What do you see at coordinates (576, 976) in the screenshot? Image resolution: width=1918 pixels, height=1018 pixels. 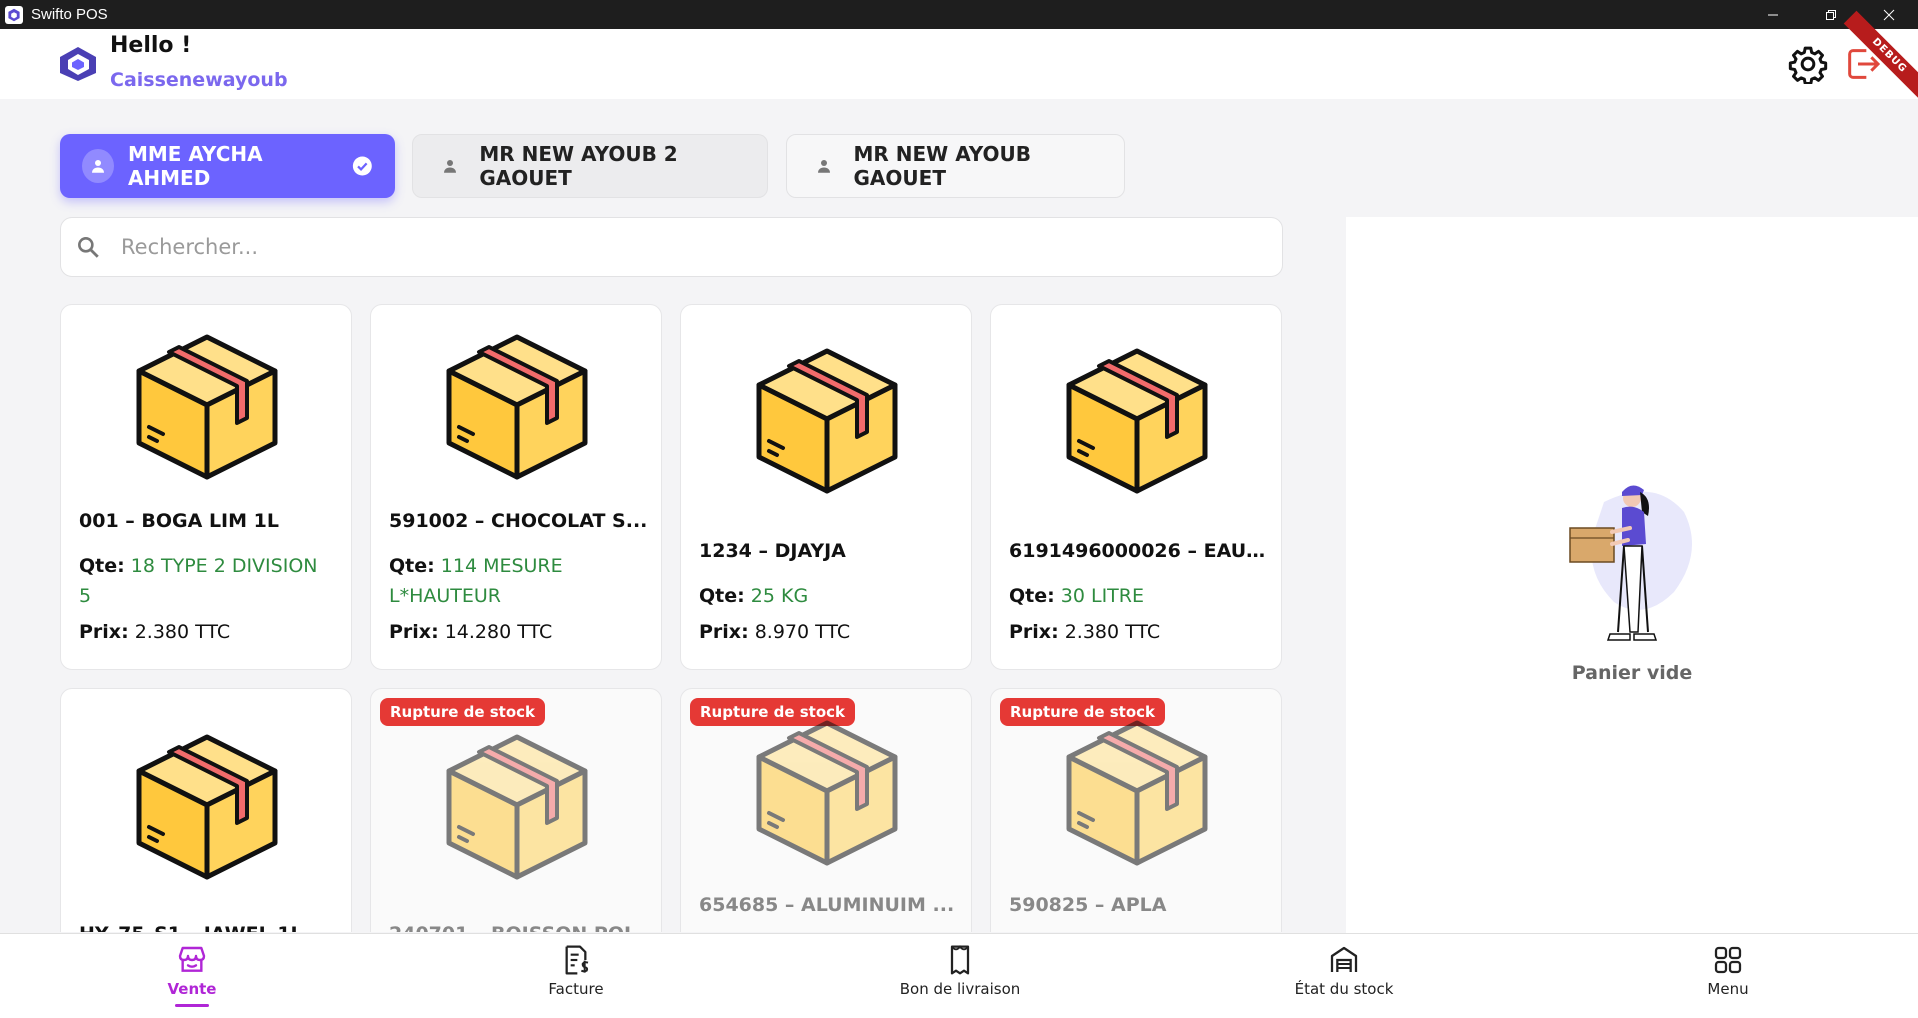 I see `nav-facture: Facture` at bounding box center [576, 976].